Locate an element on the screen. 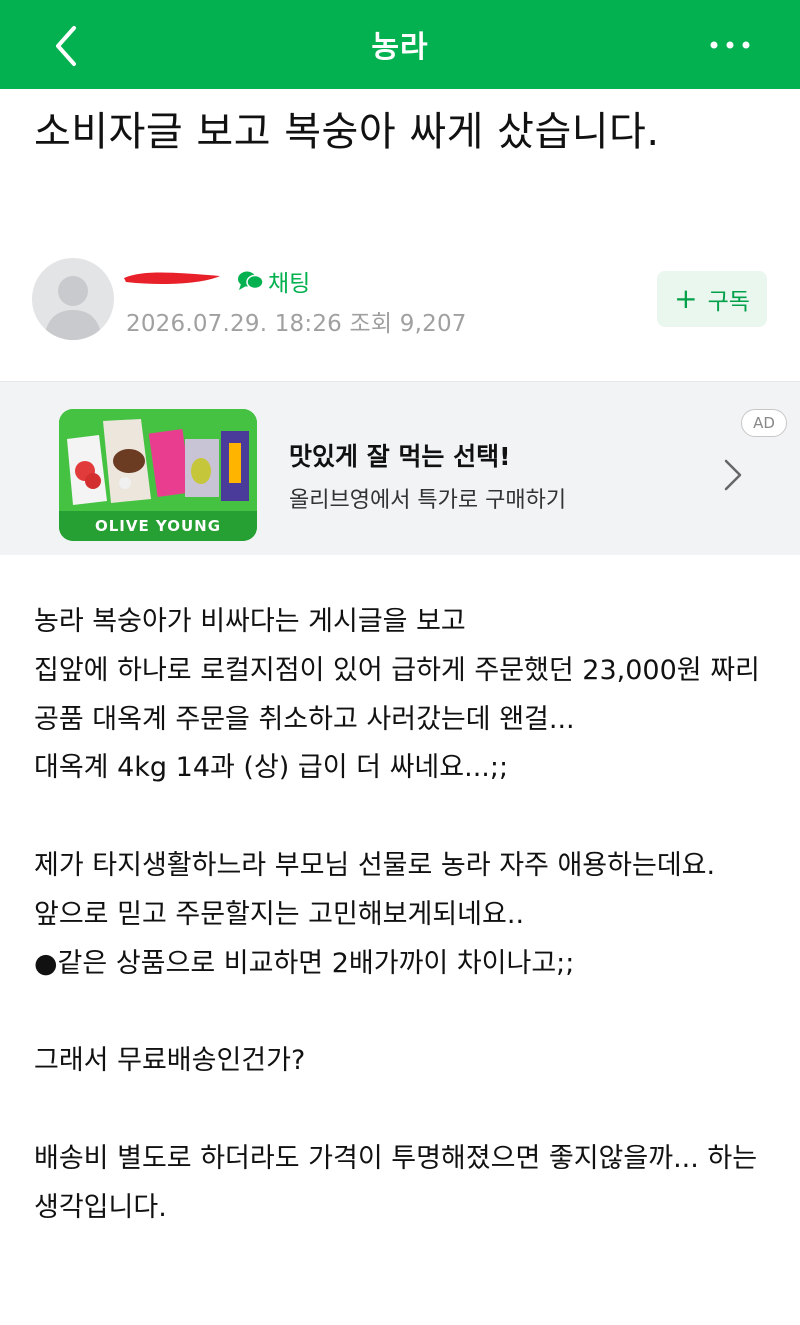 The height and width of the screenshot is (1325, 800). ad-badge: AD is located at coordinates (764, 423).